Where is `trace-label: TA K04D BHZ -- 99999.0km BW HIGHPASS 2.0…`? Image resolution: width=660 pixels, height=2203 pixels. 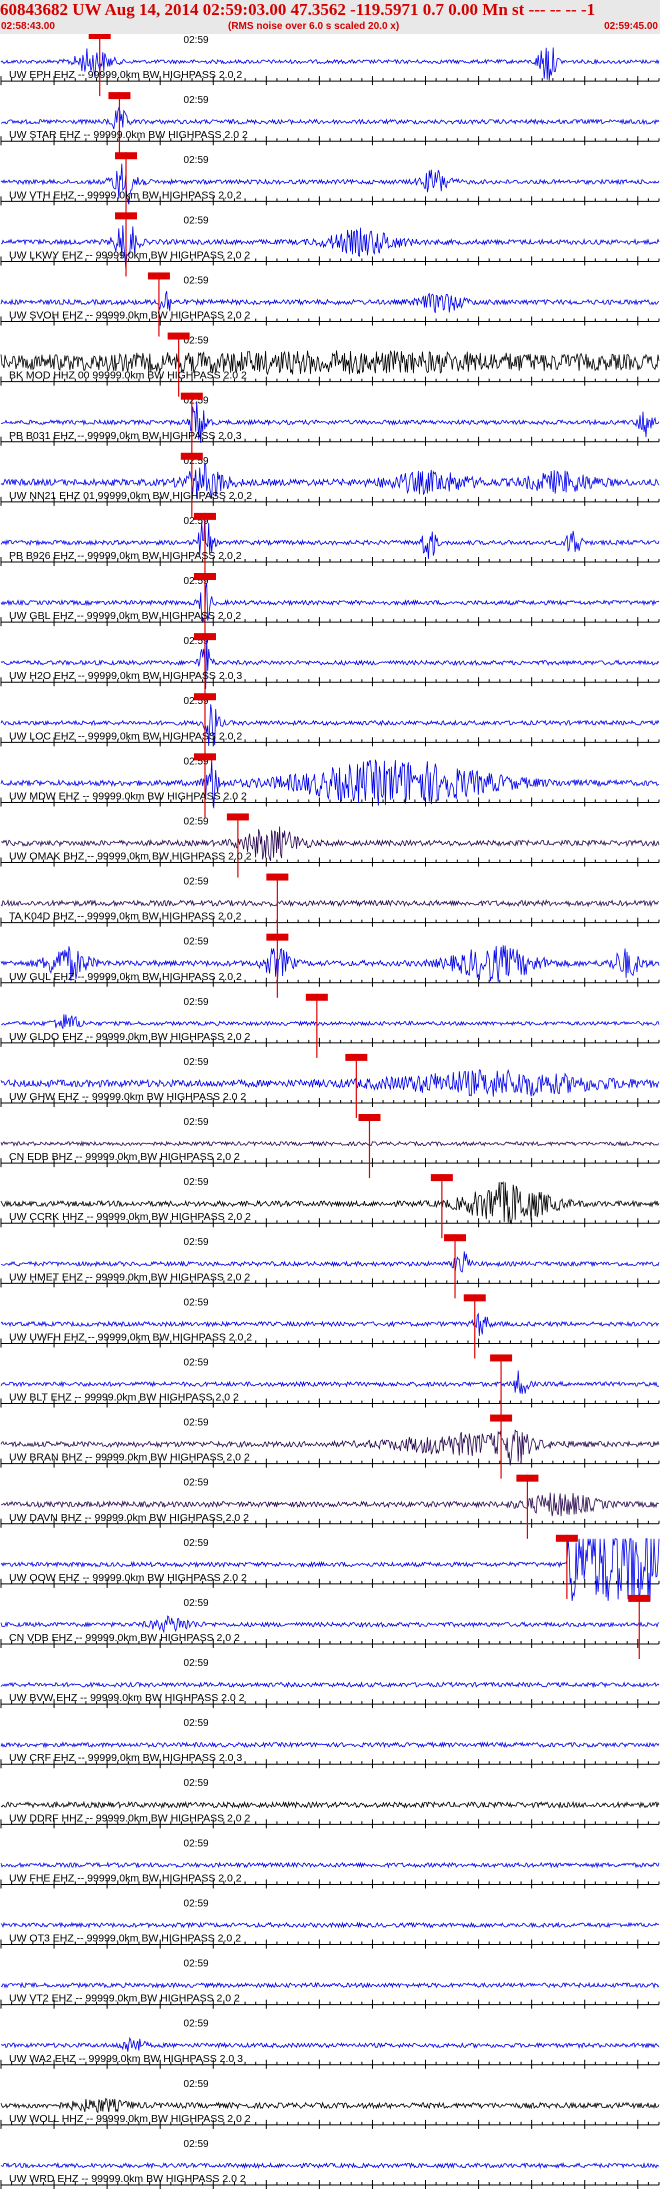
trace-label: TA K04D BHZ -- 99999.0km BW HIGHPASS 2.0… is located at coordinates (125, 917).